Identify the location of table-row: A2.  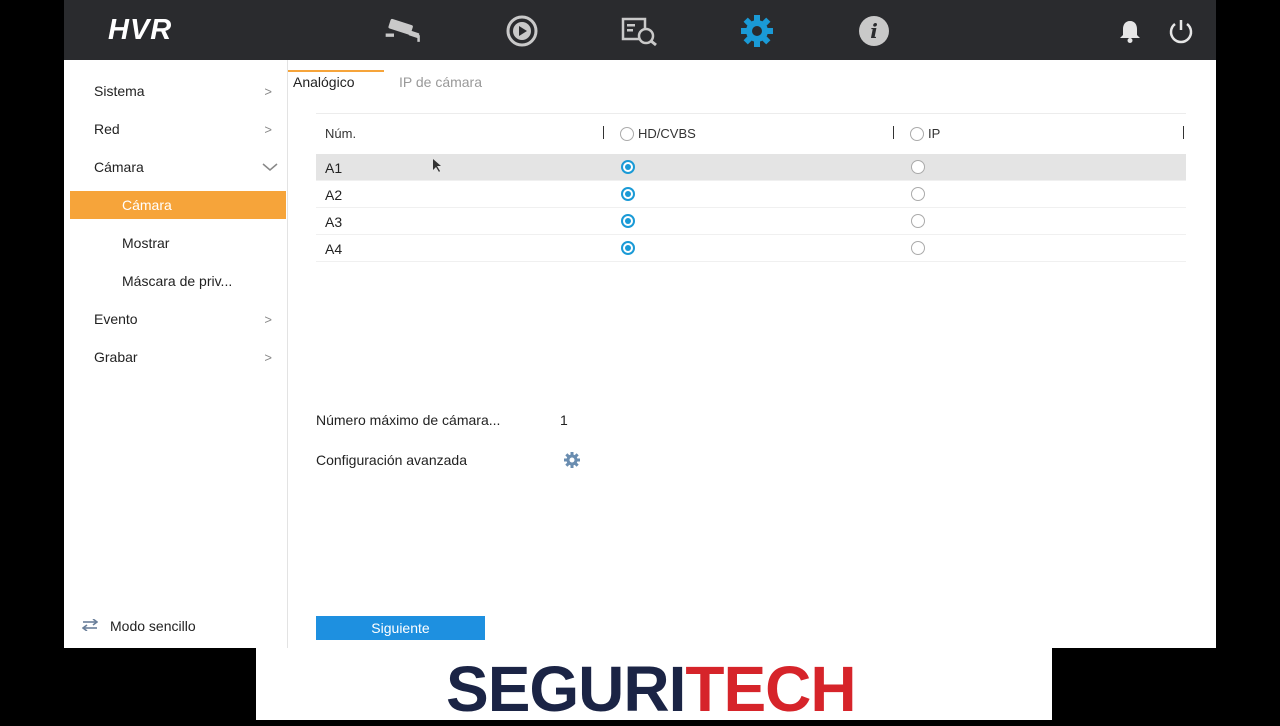
(751, 194).